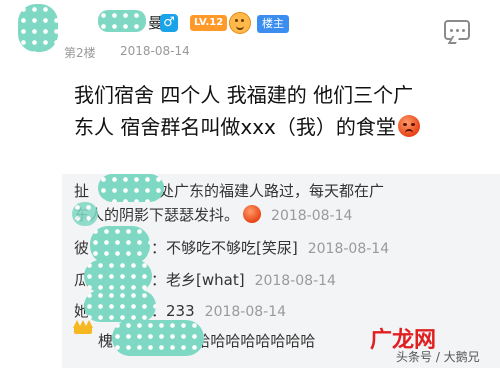 The width and height of the screenshot is (500, 368). I want to click on reply-author-prefix: 彼, so click(81, 248).